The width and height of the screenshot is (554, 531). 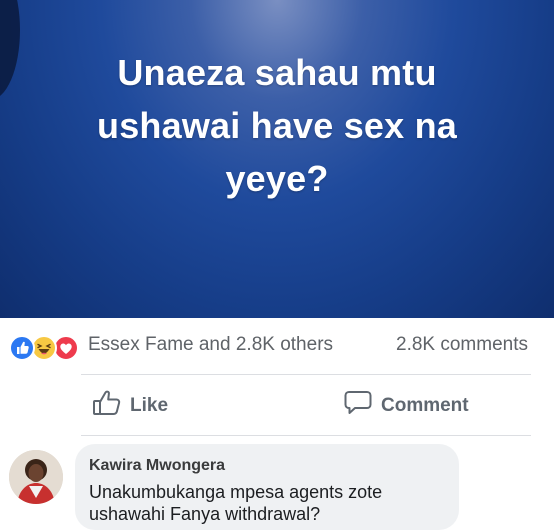 What do you see at coordinates (157, 466) in the screenshot?
I see `comment-author: Kawira Mwongera` at bounding box center [157, 466].